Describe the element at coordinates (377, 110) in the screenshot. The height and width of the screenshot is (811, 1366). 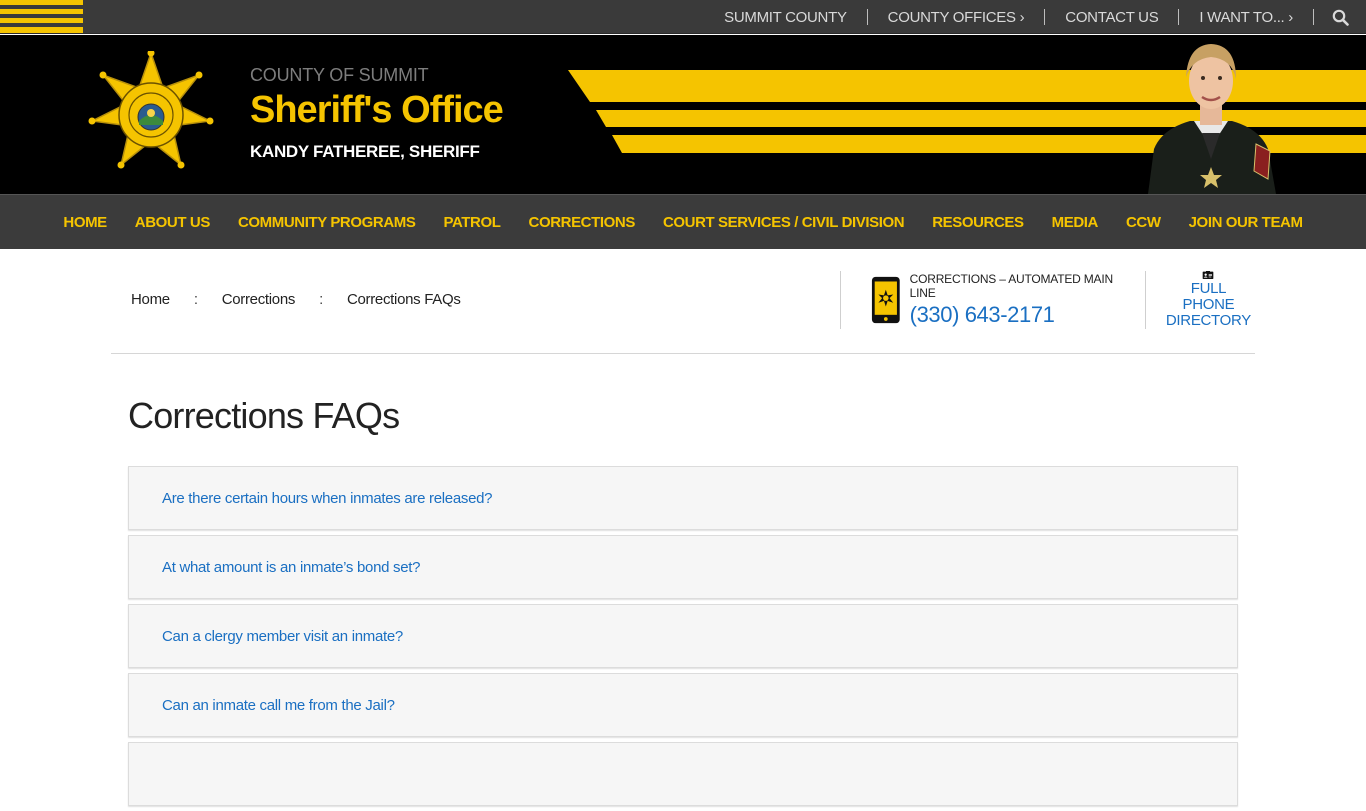
I see `office-title: Sheriff's Office` at that location.